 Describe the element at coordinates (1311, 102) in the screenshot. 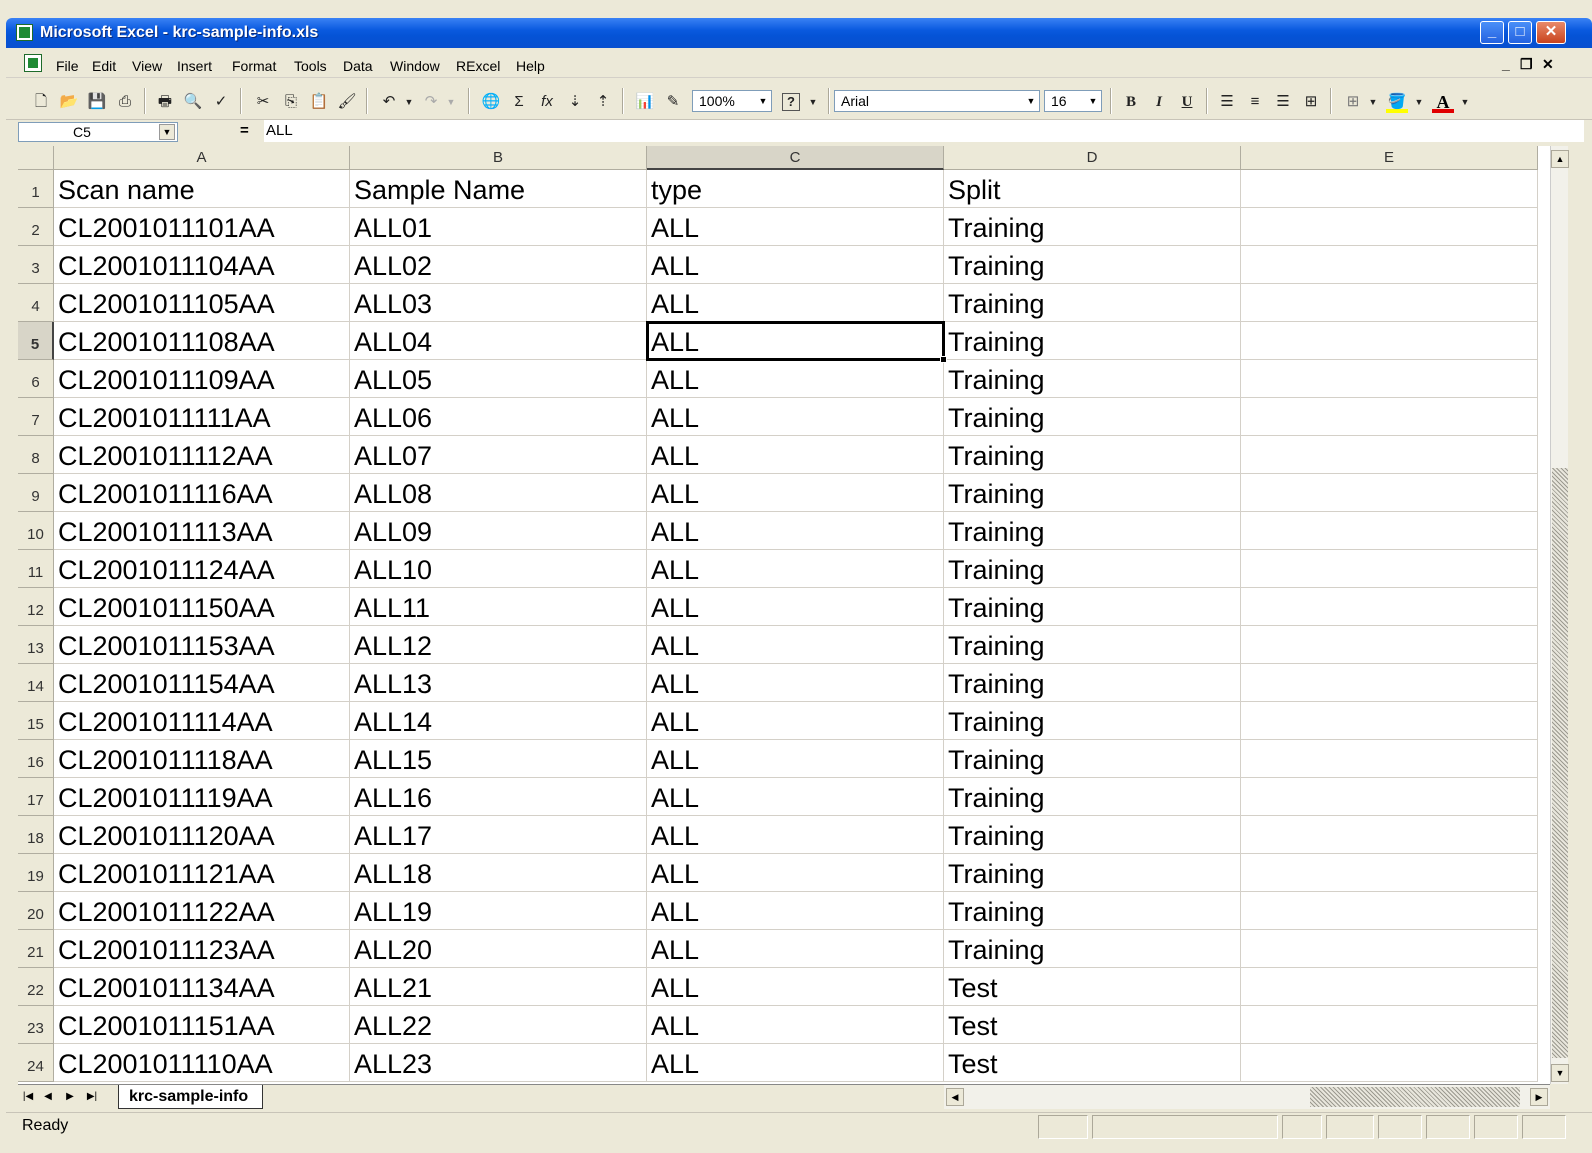

I see `merge-center-icon: ⊞` at that location.